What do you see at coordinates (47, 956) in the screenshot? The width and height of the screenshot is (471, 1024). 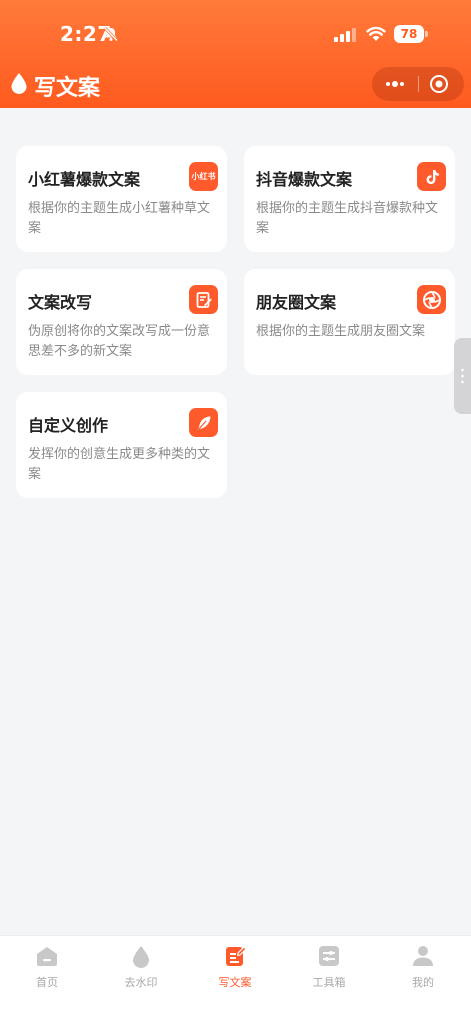 I see `home-icon` at bounding box center [47, 956].